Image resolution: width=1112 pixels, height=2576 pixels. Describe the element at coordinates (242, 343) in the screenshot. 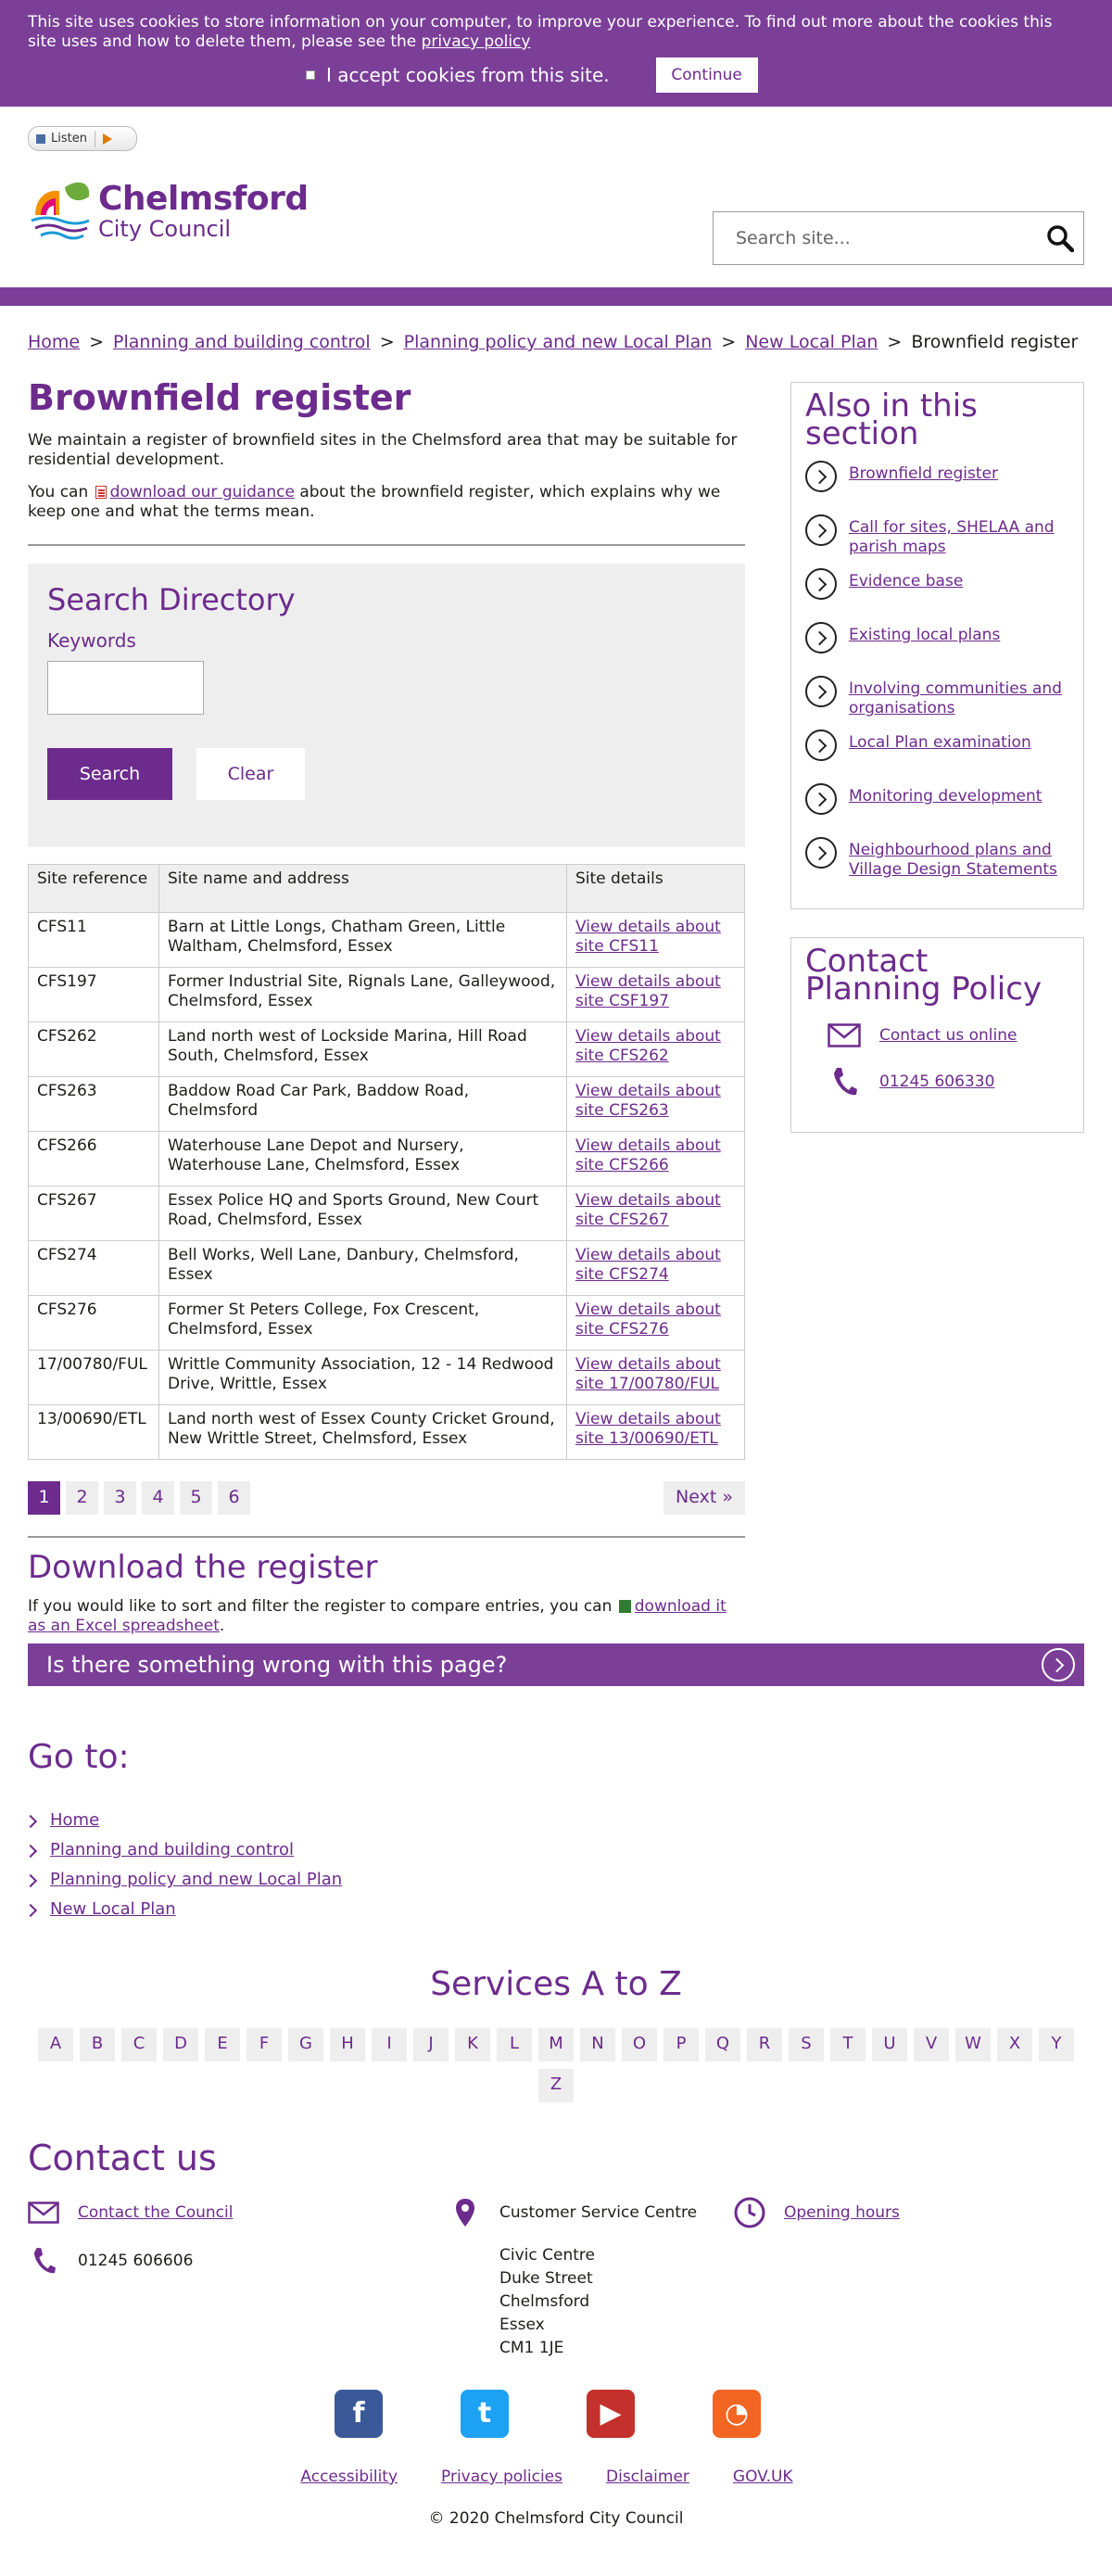

I see `breadcrumb-planning-building: Planning and building control` at that location.